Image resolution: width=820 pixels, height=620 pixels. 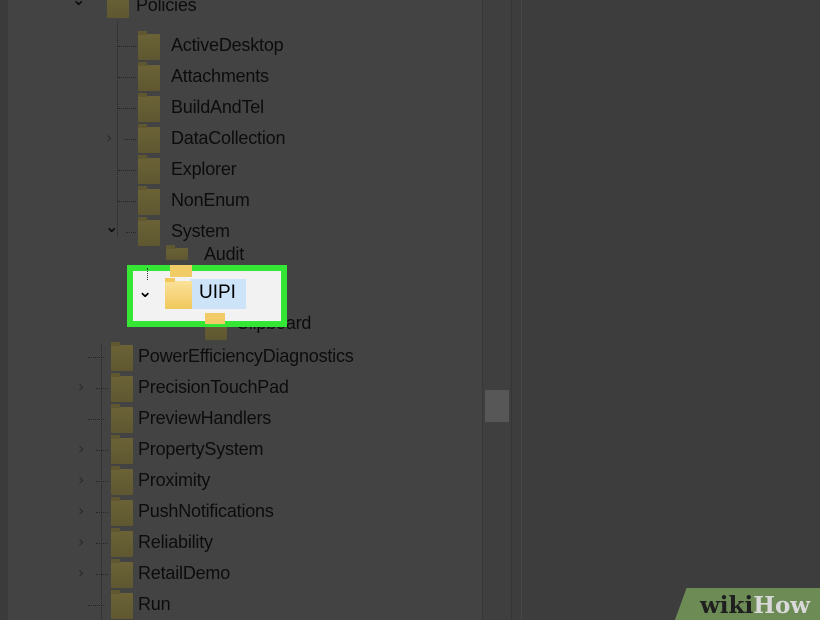 I want to click on tree-node-explorer: Explorer, so click(x=243, y=170).